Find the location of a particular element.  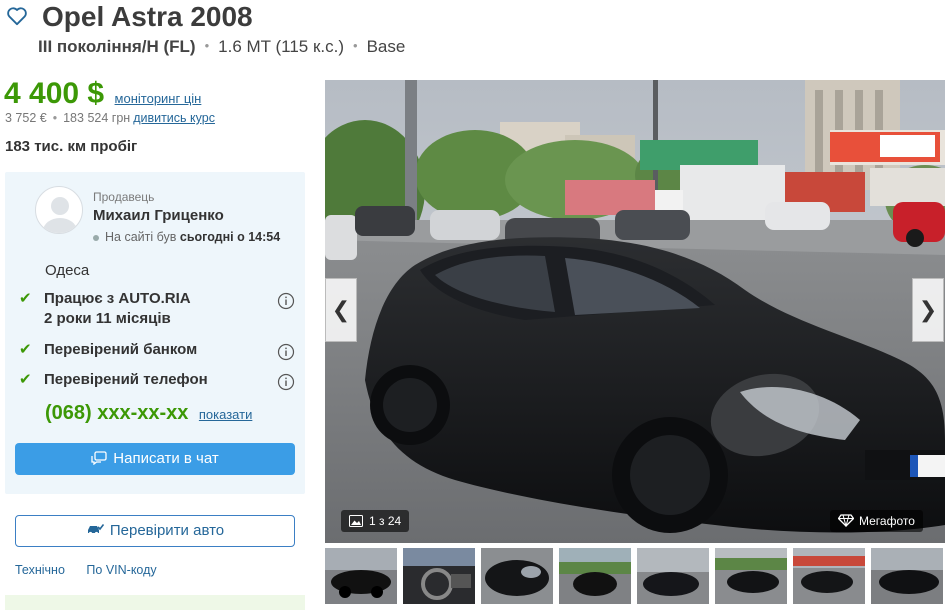

seller-city: Одеса is located at coordinates (67, 270).